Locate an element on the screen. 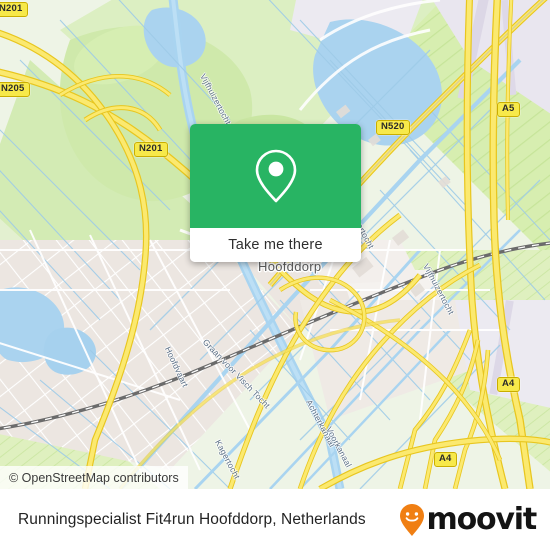 The image size is (550, 550). moovit-logo: moovit is located at coordinates (468, 519).